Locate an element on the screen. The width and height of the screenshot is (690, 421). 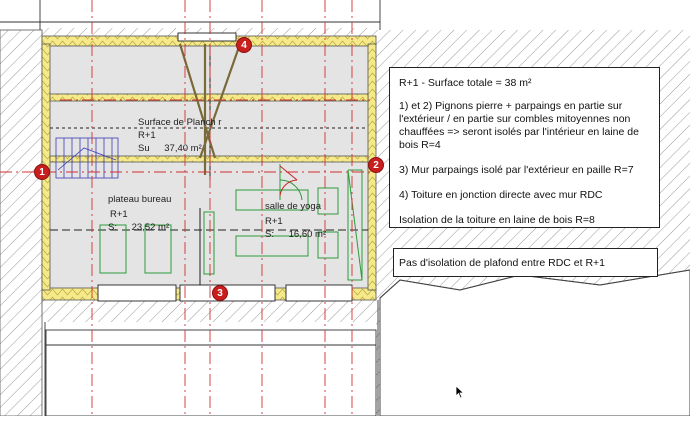
room-area-prefix: Su is located at coordinates (144, 148).